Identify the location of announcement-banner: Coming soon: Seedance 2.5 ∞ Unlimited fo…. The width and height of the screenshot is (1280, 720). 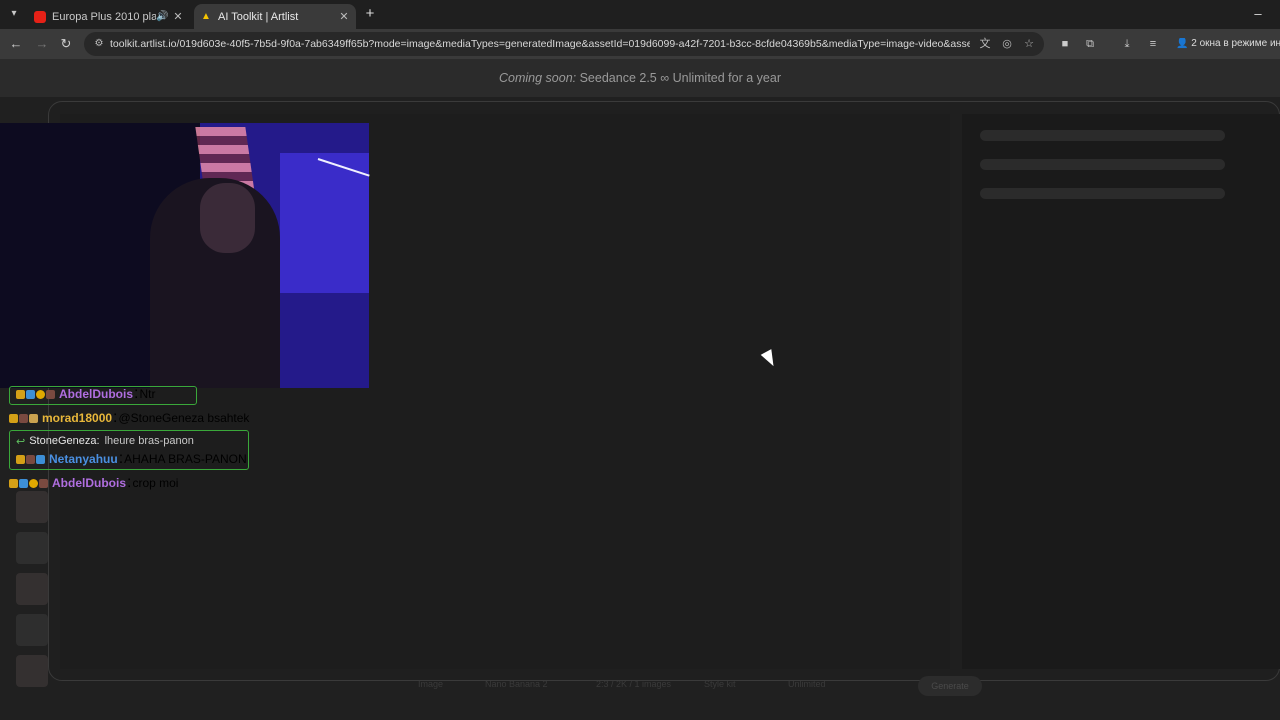
(640, 78).